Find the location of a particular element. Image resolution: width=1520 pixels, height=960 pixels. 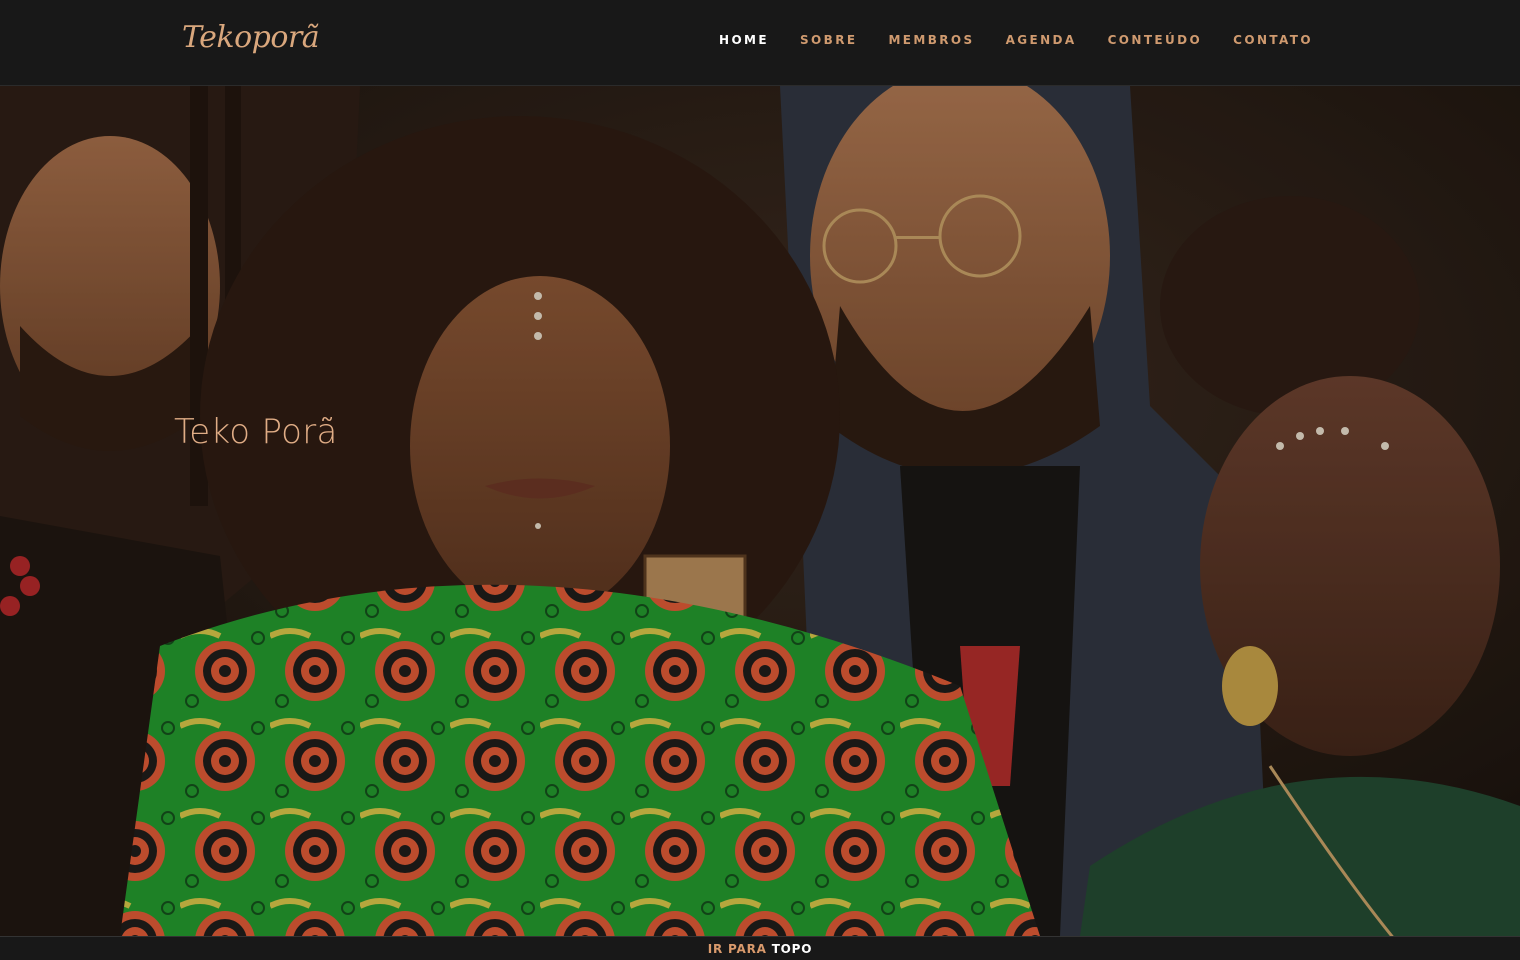

nav-home: HOME is located at coordinates (744, 40).